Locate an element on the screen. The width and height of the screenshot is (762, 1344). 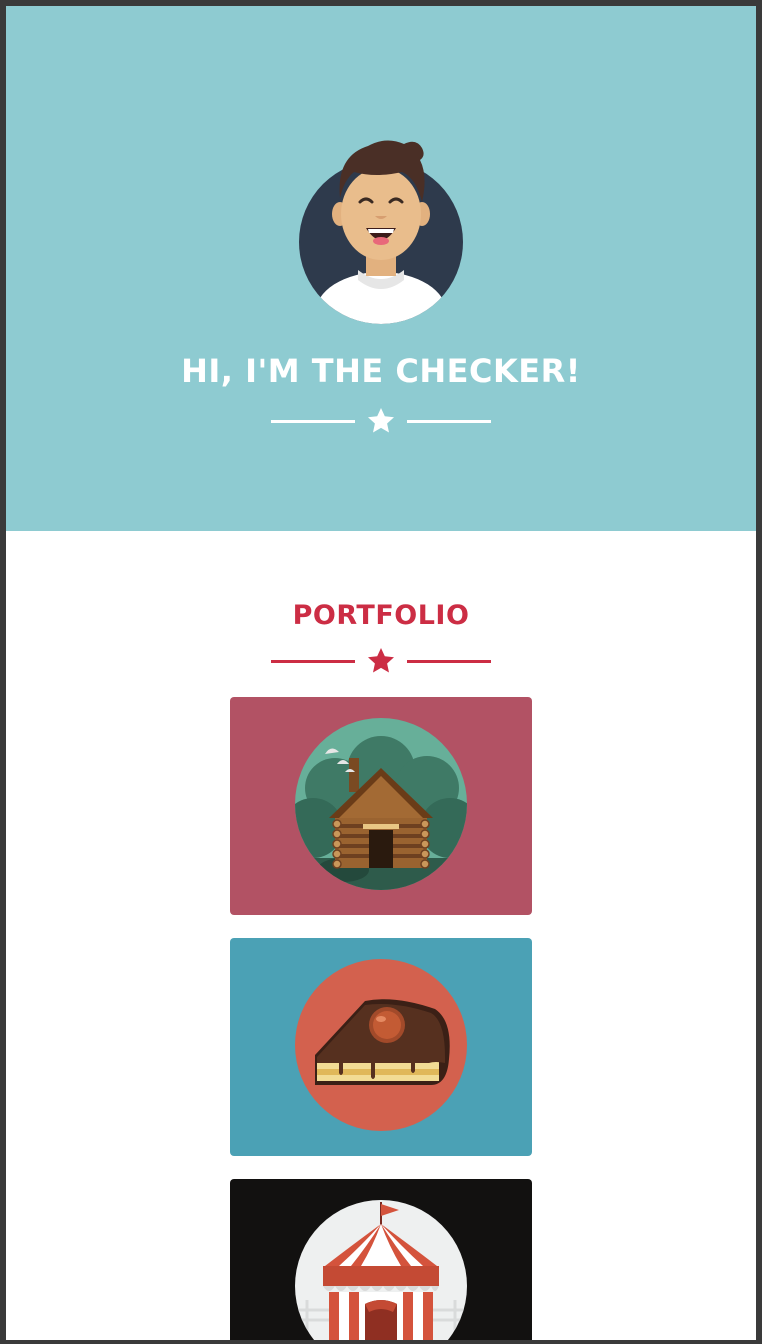
portfolio-divider is located at coordinates (381, 661).